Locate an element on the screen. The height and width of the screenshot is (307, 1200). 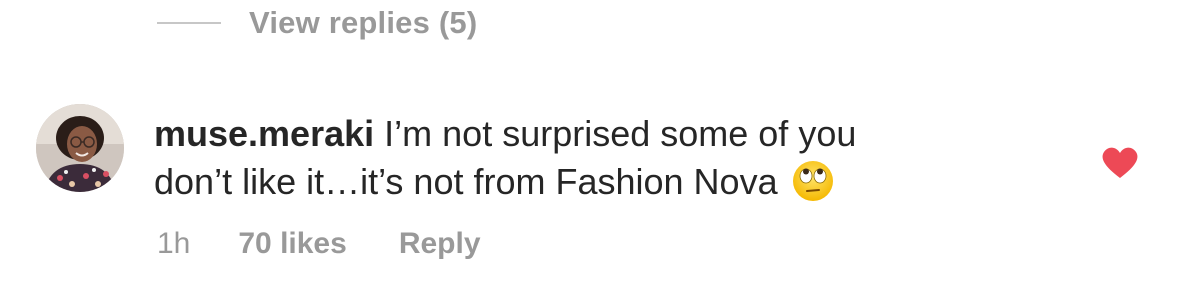
view-replies-label: View replies (5) is located at coordinates (363, 22).